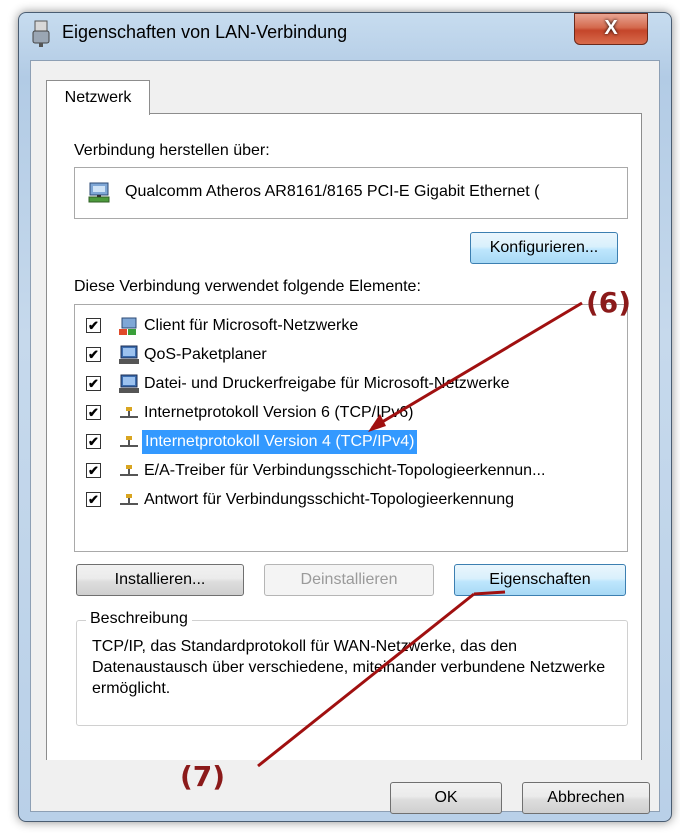  Describe the element at coordinates (280, 442) in the screenshot. I see `list-item-label: Internetprotokoll Version 4 (TCP/IPv4)` at that location.